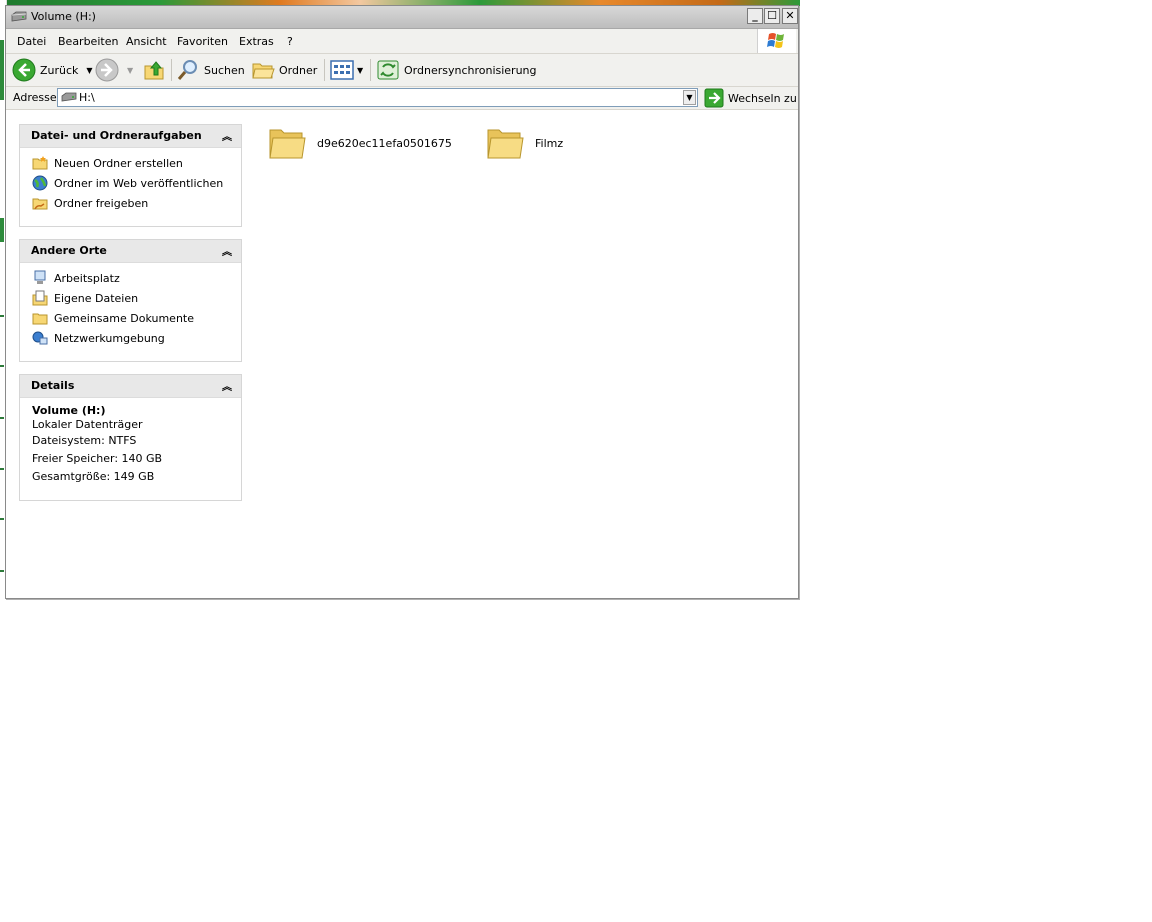 Image resolution: width=1152 pixels, height=922 pixels. Describe the element at coordinates (130, 70) in the screenshot. I see `forward-dropdown-icon: ▼` at that location.